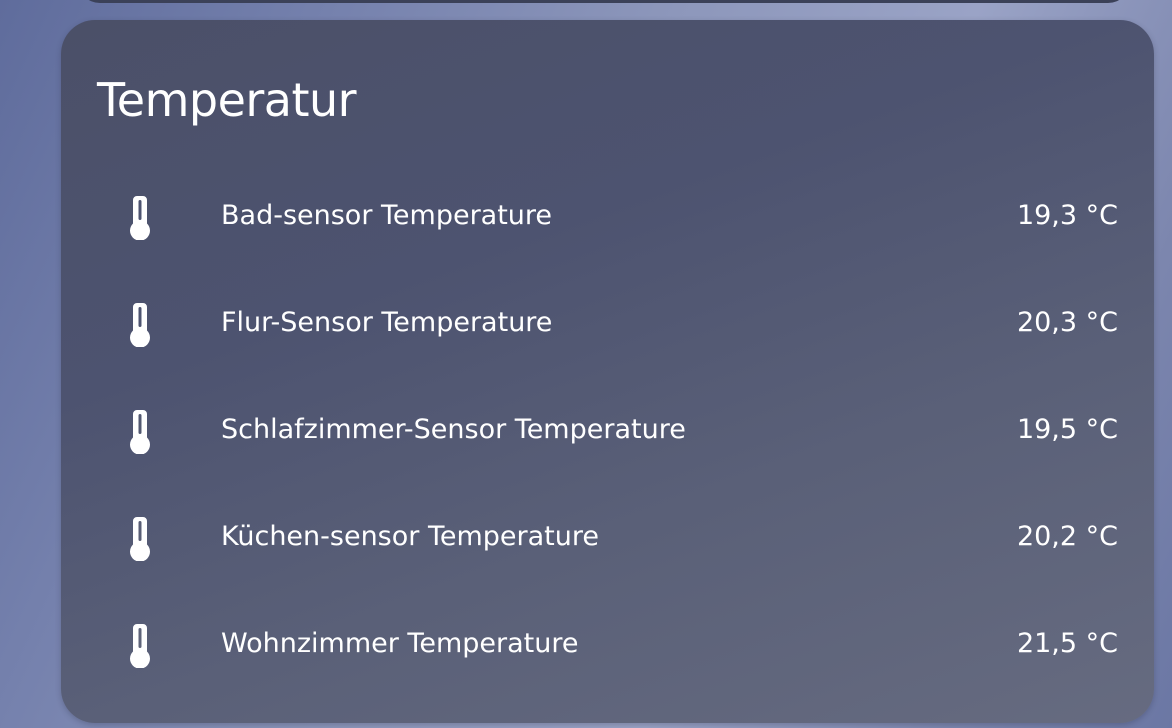 The height and width of the screenshot is (728, 1172). What do you see at coordinates (227, 100) in the screenshot?
I see `card-title: Temperatur` at bounding box center [227, 100].